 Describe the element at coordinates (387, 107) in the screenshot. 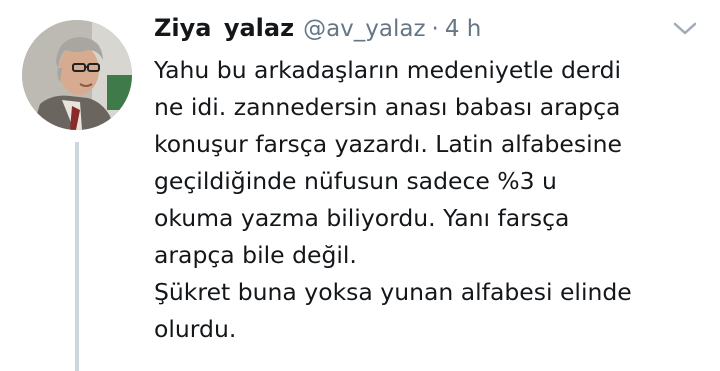

I see `tweet-text-line: ne idi. zannedersin anası babası arapça` at that location.